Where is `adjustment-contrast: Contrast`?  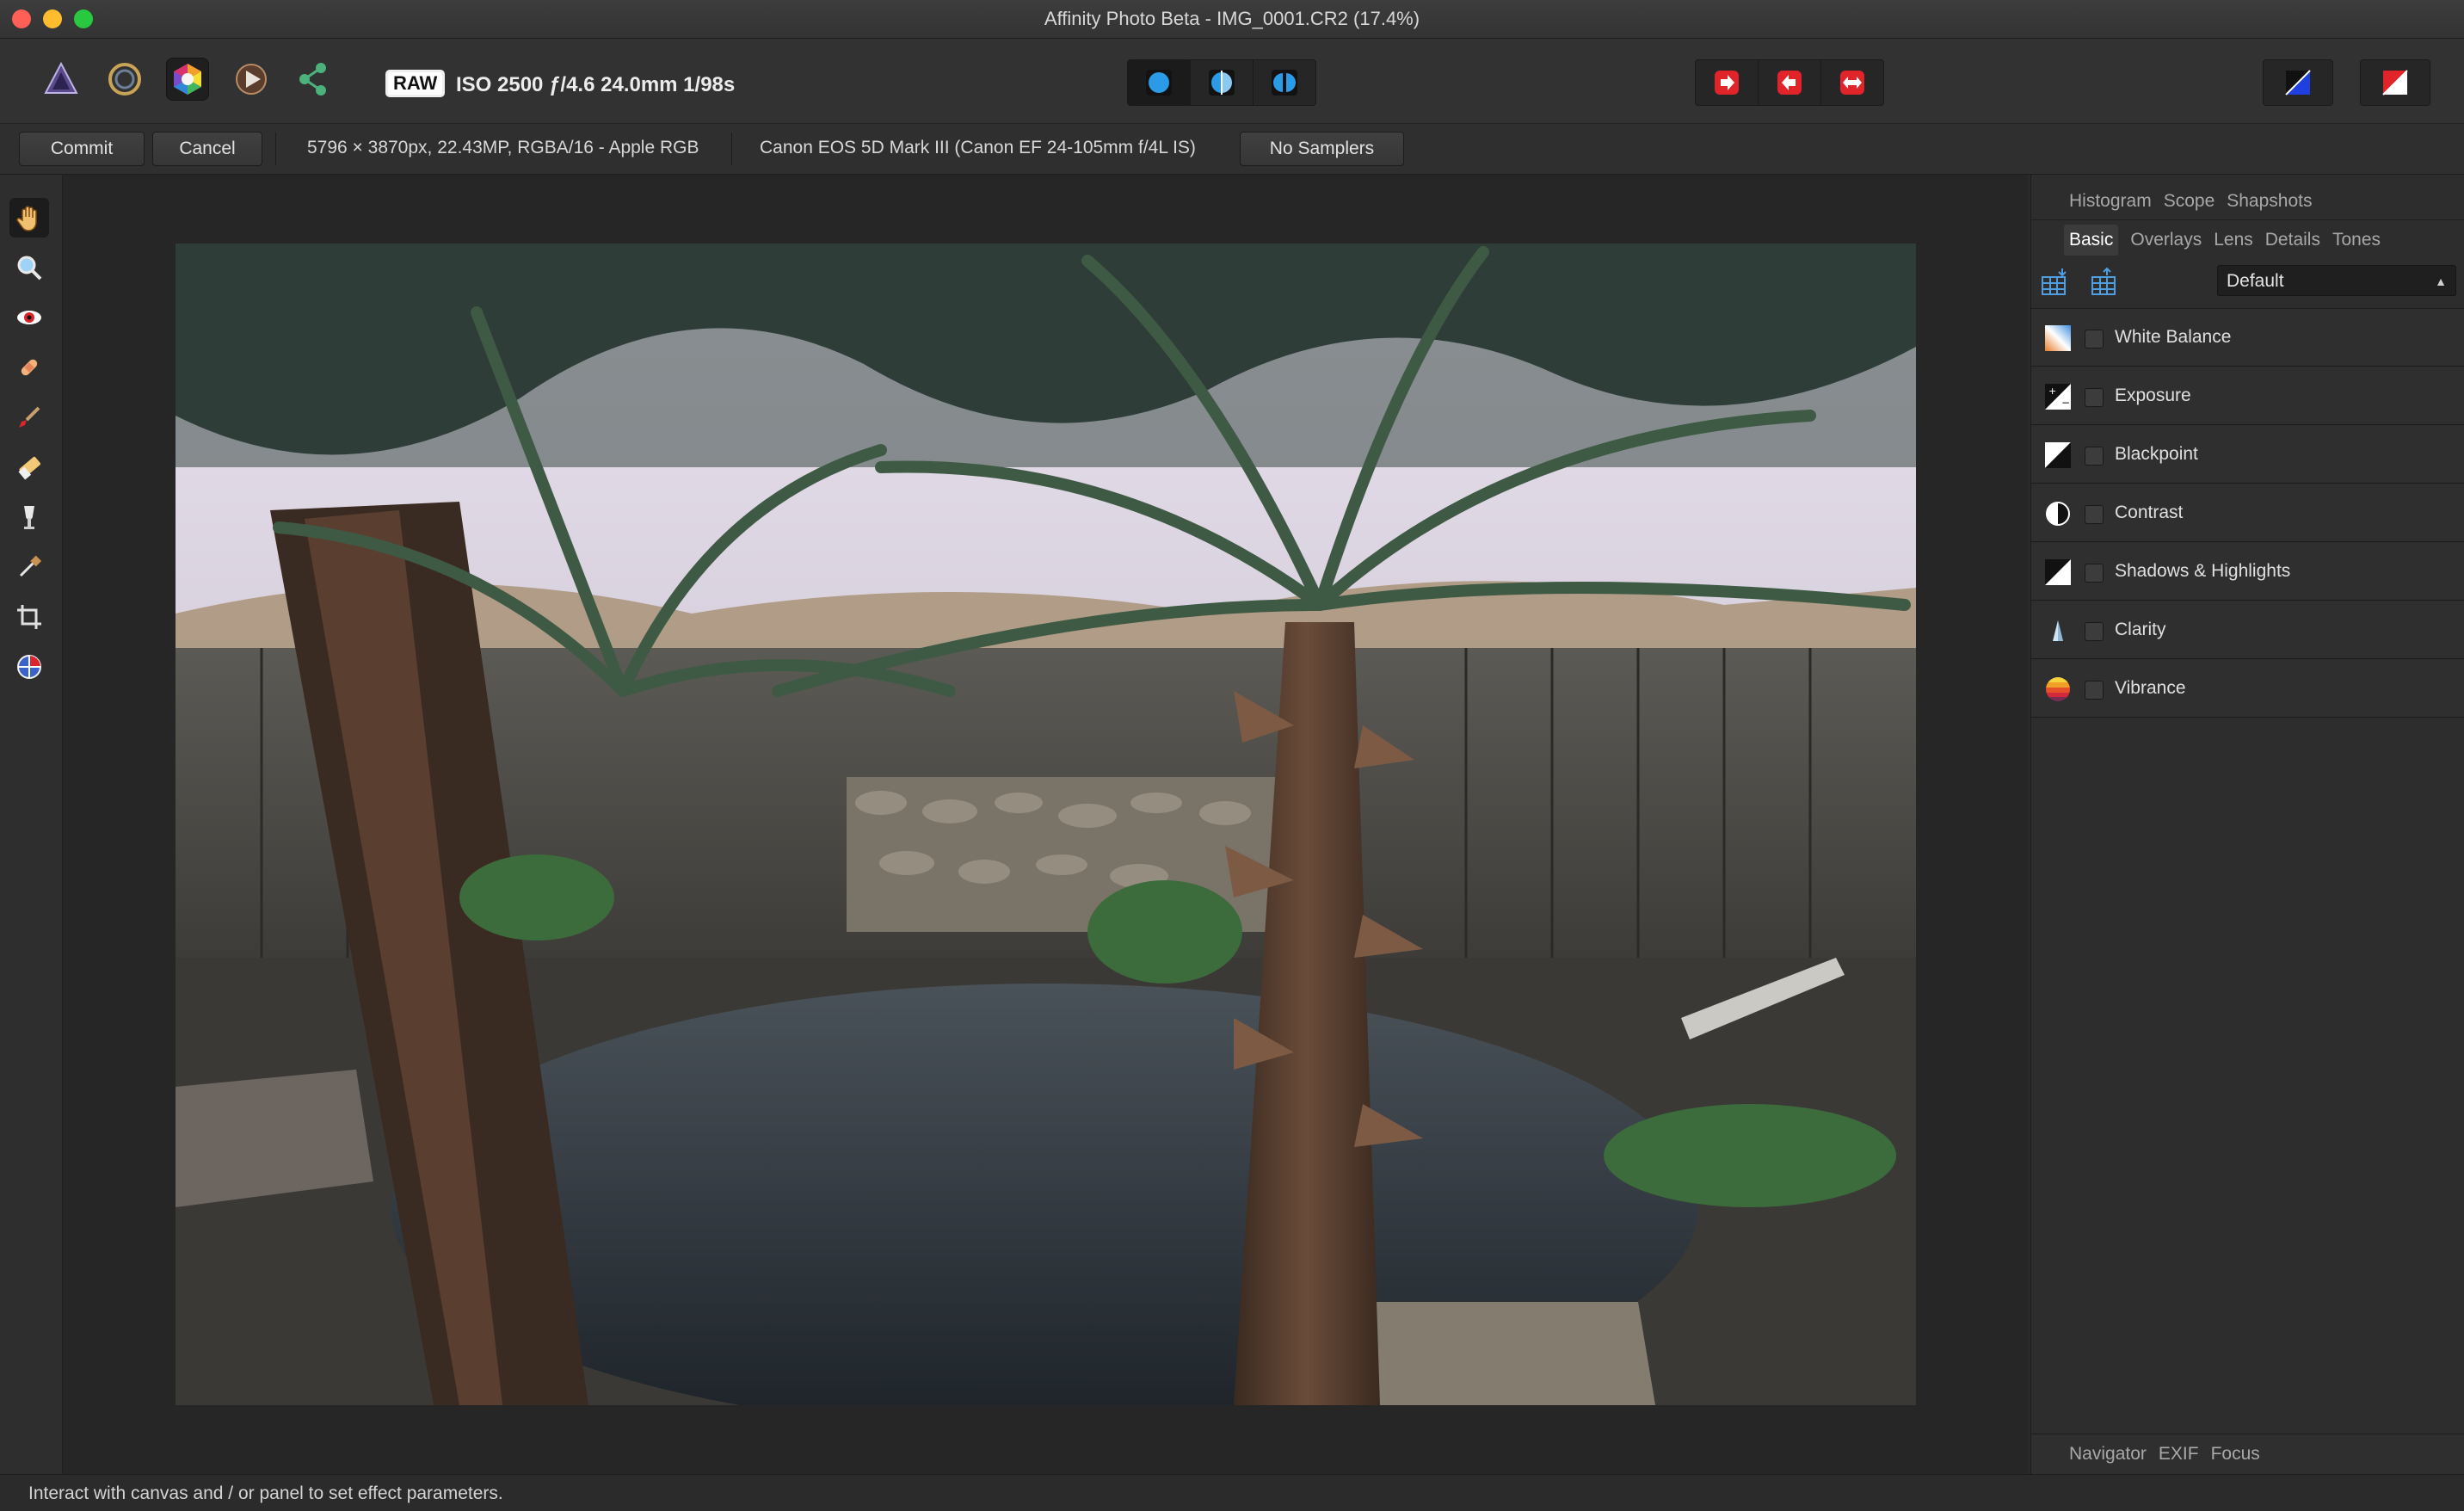 adjustment-contrast: Contrast is located at coordinates (2247, 513).